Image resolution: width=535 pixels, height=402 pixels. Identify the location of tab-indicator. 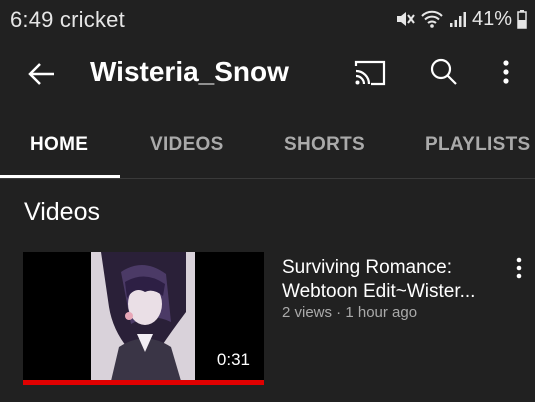
(60, 176).